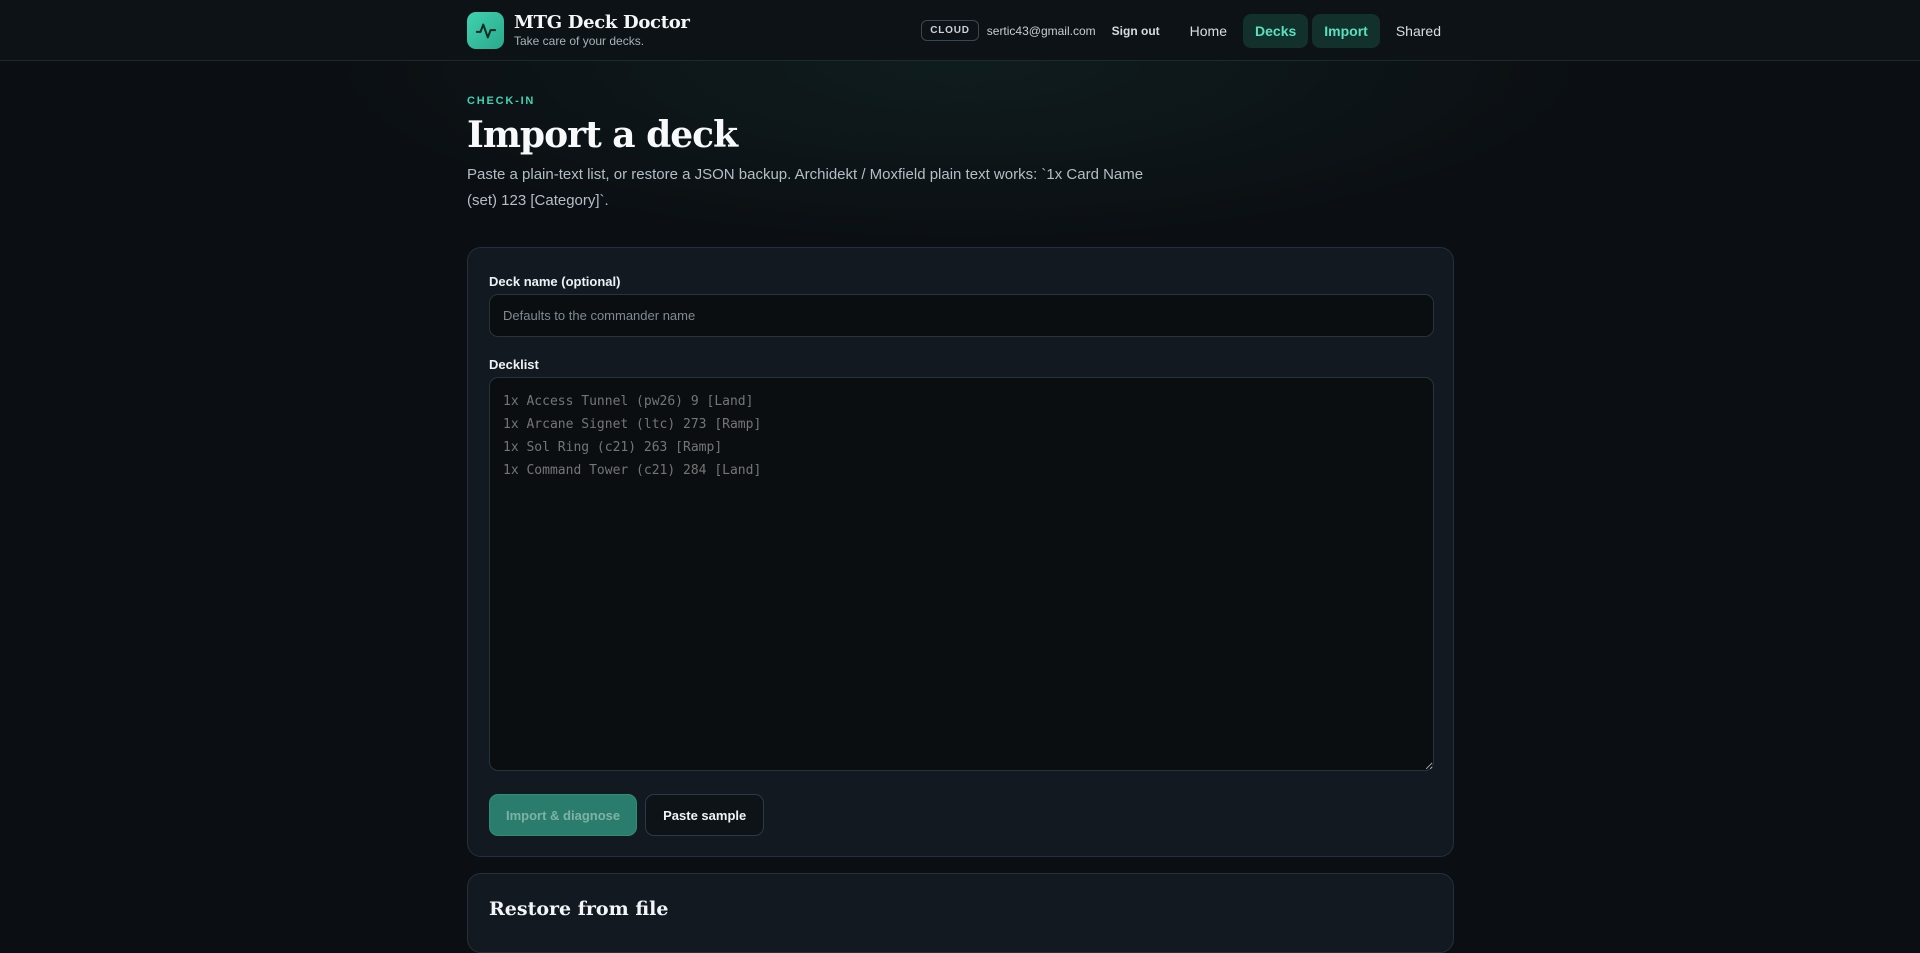  I want to click on brand: MTG Deck Doctor Take care of your decks., so click(578, 30).